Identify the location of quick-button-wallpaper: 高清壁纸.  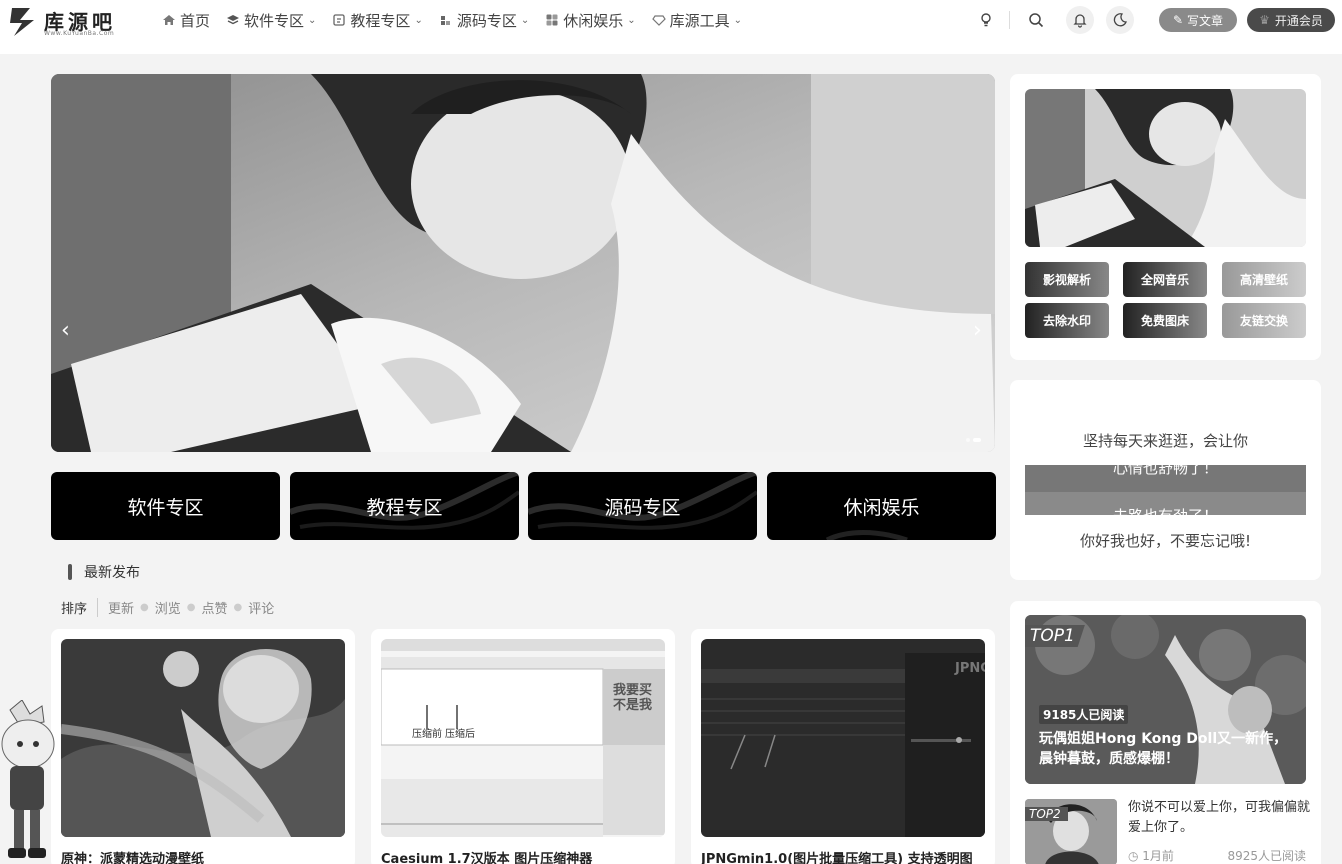
(1264, 279).